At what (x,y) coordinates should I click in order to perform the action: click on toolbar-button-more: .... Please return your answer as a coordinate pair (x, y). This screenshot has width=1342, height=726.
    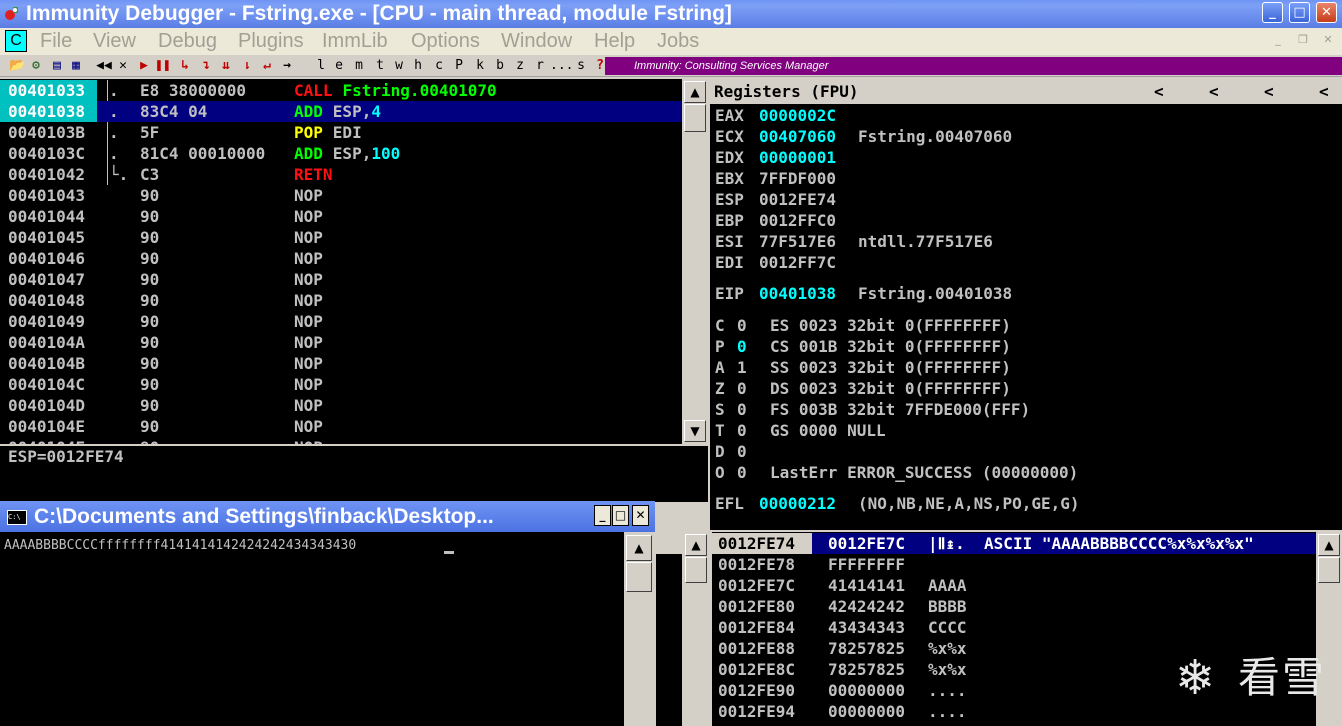
    Looking at the image, I should click on (561, 65).